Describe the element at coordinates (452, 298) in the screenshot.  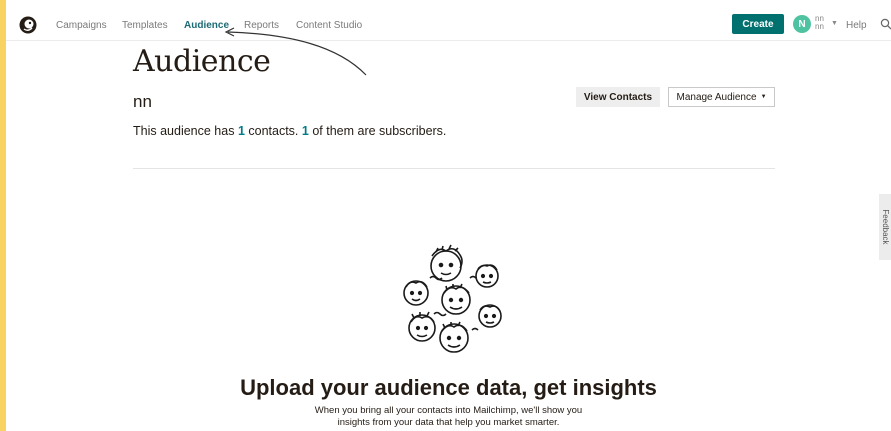
I see `audience-faces-illustration` at that location.